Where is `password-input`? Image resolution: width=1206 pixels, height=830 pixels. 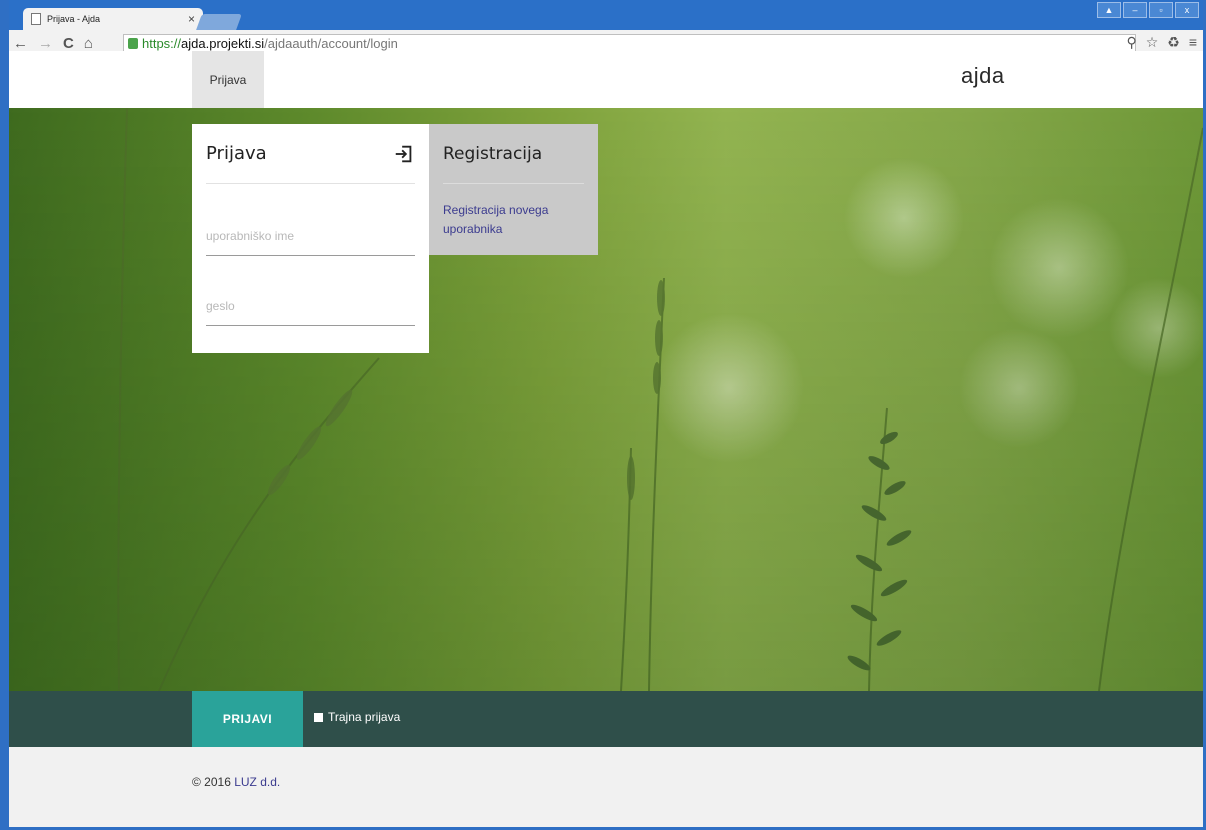 password-input is located at coordinates (310, 306).